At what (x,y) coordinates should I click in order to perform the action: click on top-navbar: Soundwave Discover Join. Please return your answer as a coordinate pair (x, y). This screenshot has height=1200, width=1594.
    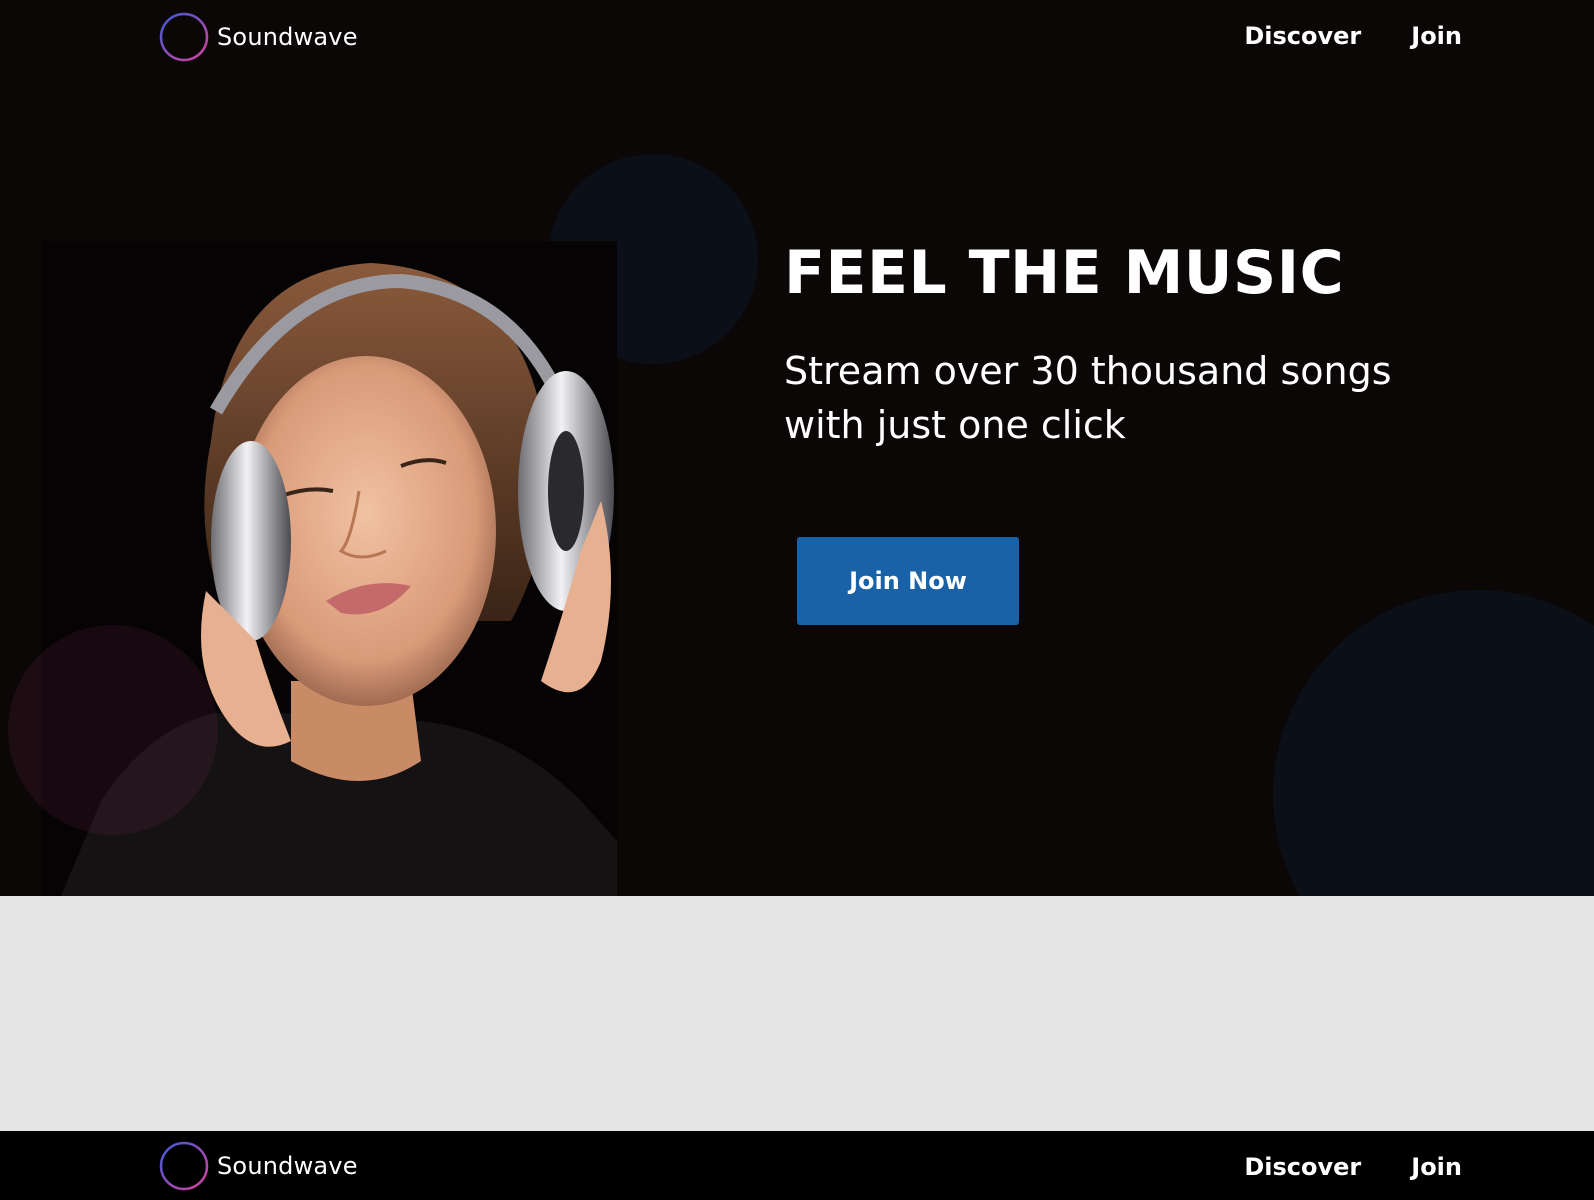
    Looking at the image, I should click on (797, 38).